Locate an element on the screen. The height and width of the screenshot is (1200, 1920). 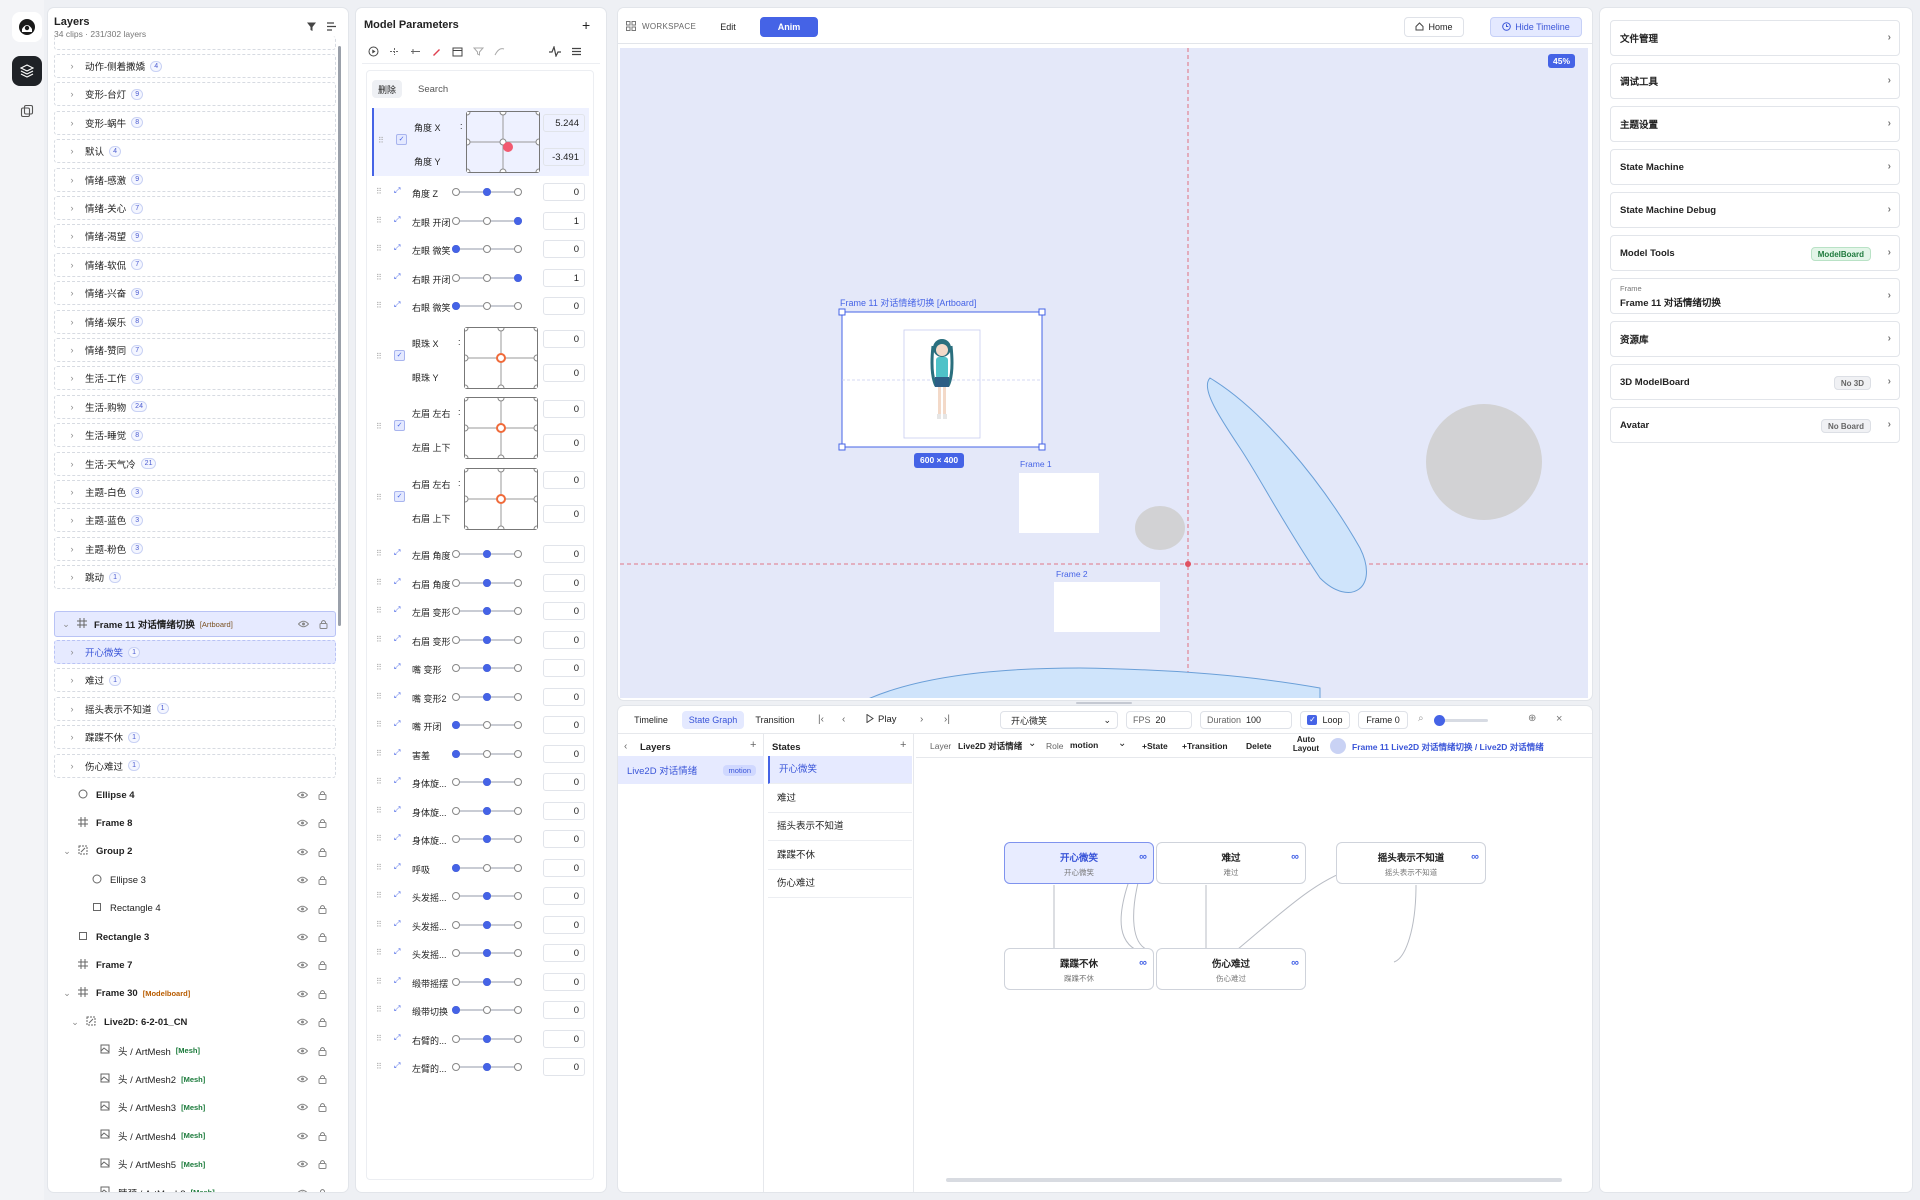
skip-end-icon: ›| is located at coordinates (947, 719).